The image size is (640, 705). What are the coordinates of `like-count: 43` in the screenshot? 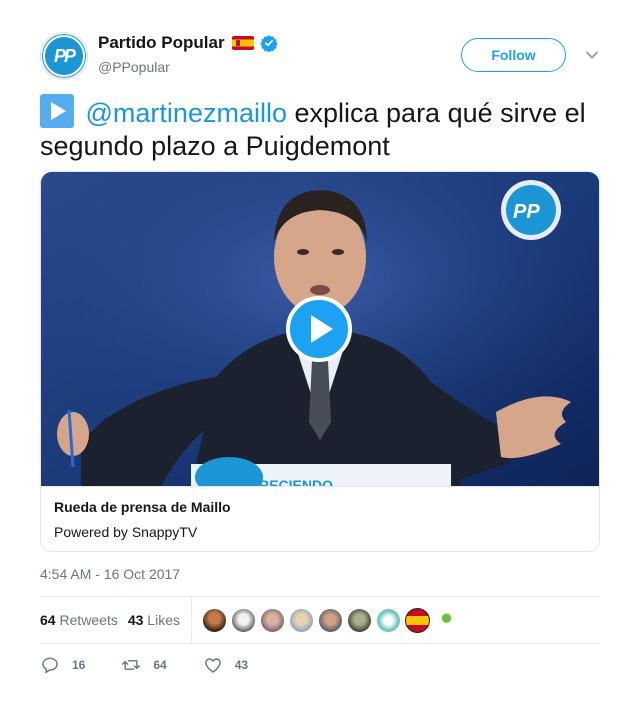 It's located at (241, 665).